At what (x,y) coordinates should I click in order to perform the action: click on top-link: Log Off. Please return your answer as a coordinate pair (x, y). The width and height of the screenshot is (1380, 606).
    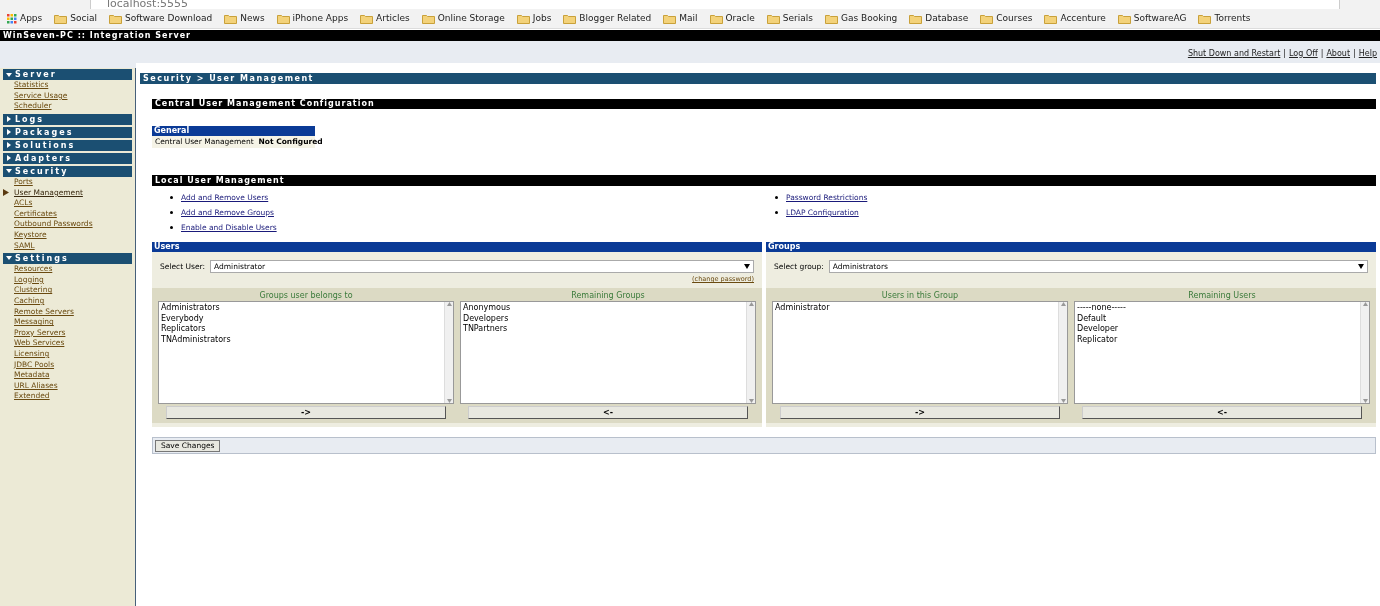
    Looking at the image, I should click on (1303, 54).